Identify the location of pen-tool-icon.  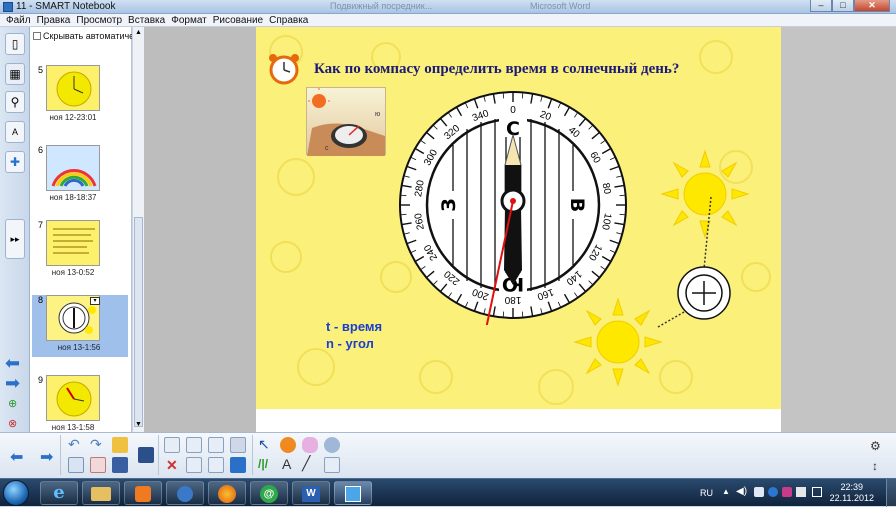
(288, 445).